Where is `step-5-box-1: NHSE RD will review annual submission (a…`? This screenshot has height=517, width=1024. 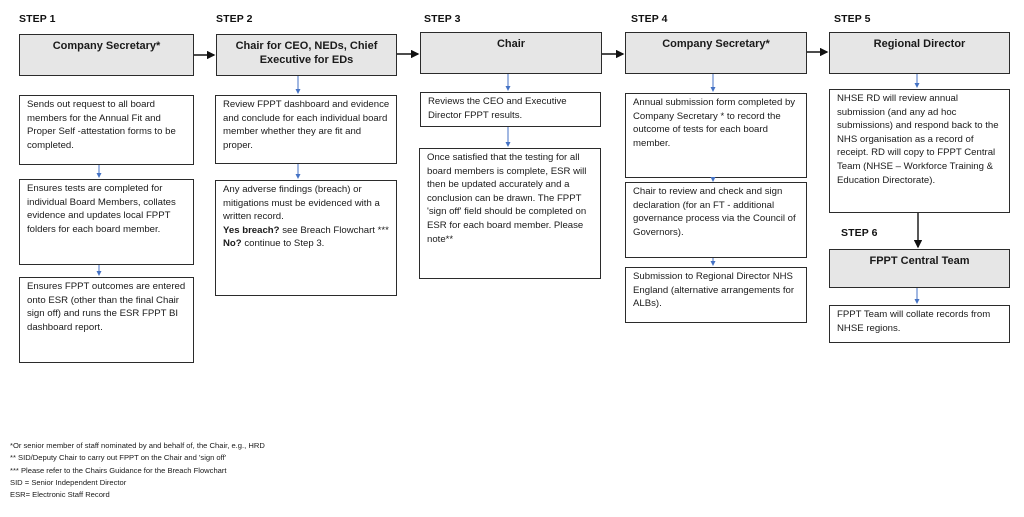
step-5-box-1: NHSE RD will review annual submission (a… is located at coordinates (919, 151).